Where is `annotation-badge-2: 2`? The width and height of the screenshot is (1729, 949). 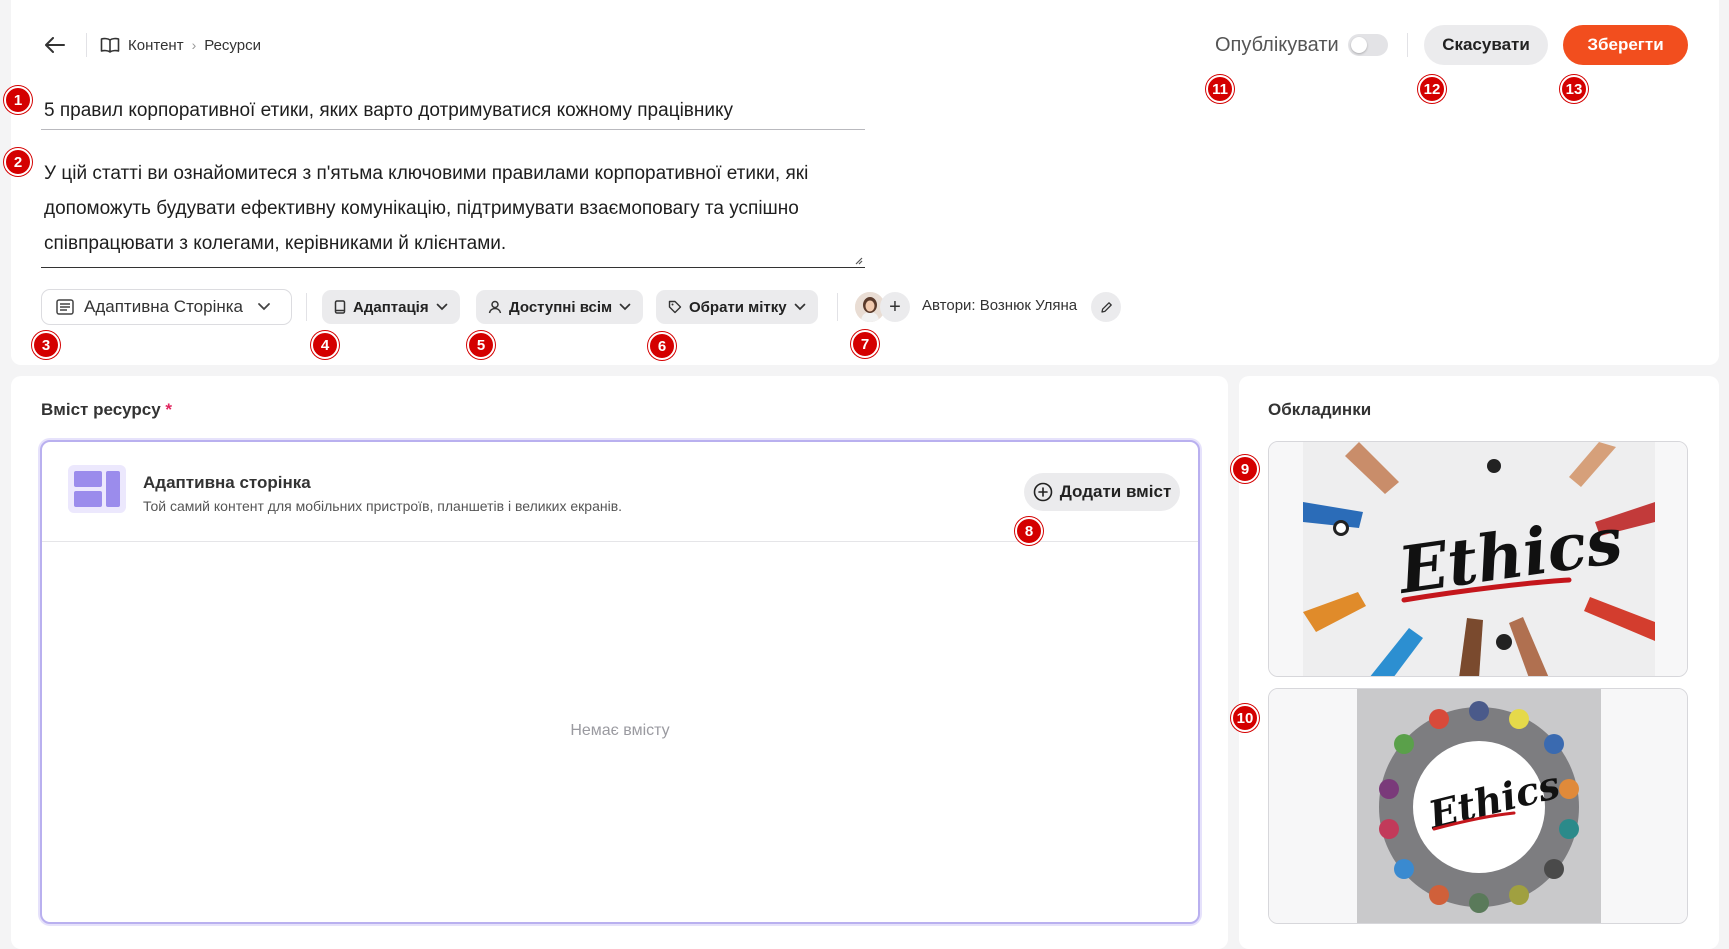
annotation-badge-2: 2 is located at coordinates (18, 162).